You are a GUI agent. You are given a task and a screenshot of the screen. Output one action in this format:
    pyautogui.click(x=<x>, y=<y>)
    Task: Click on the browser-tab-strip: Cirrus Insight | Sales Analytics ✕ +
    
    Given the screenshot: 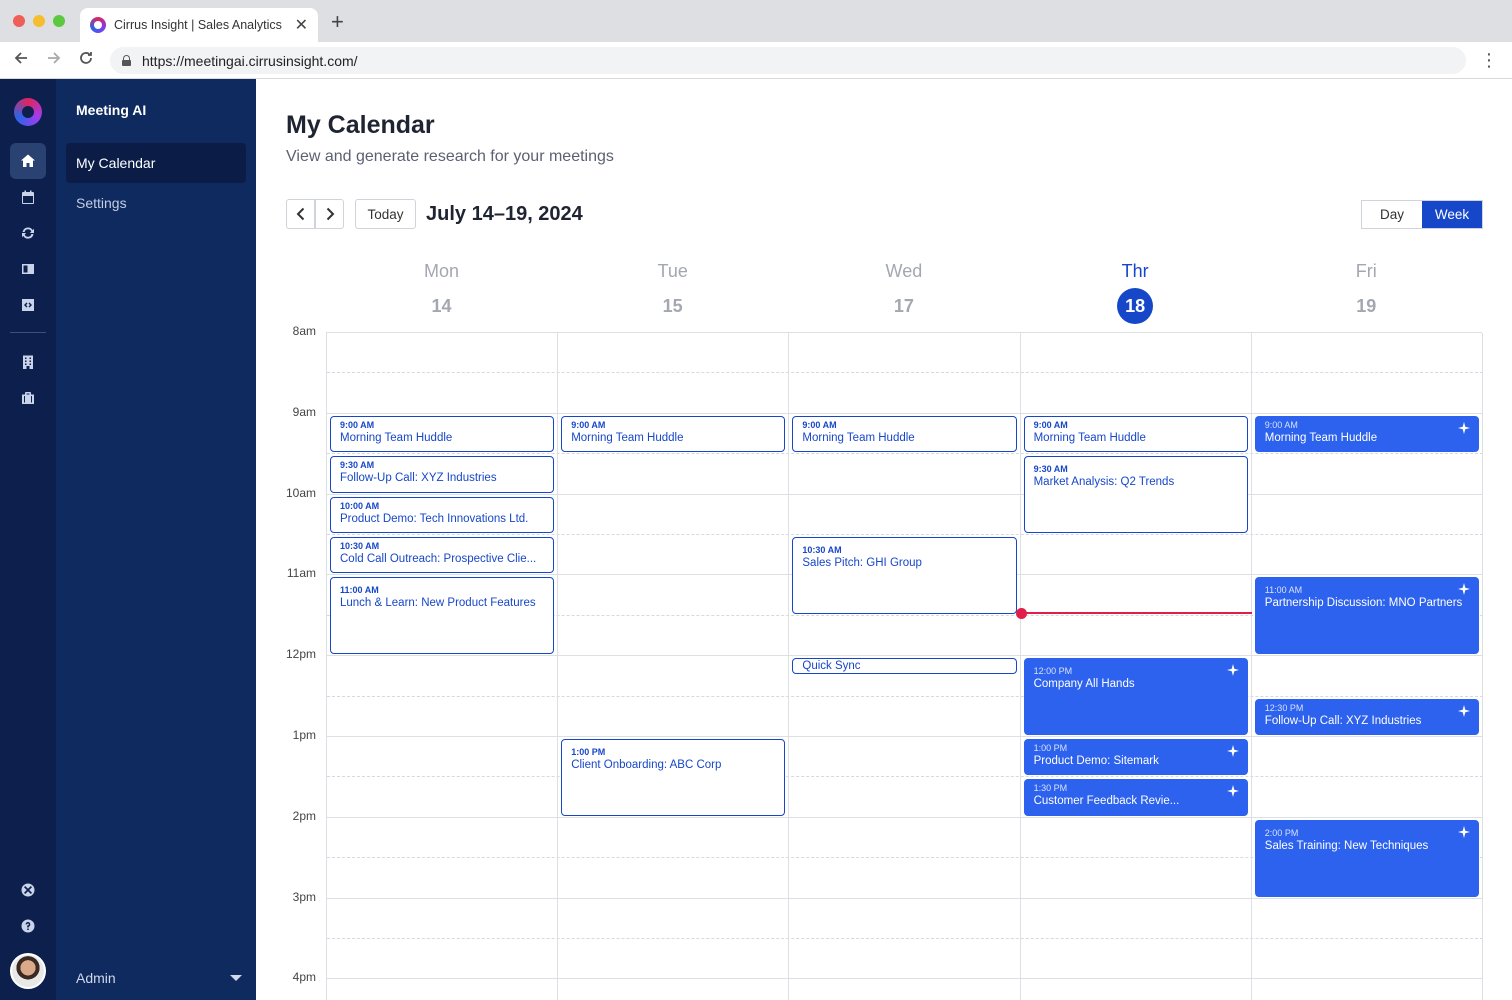 What is the action you would take?
    pyautogui.click(x=756, y=21)
    